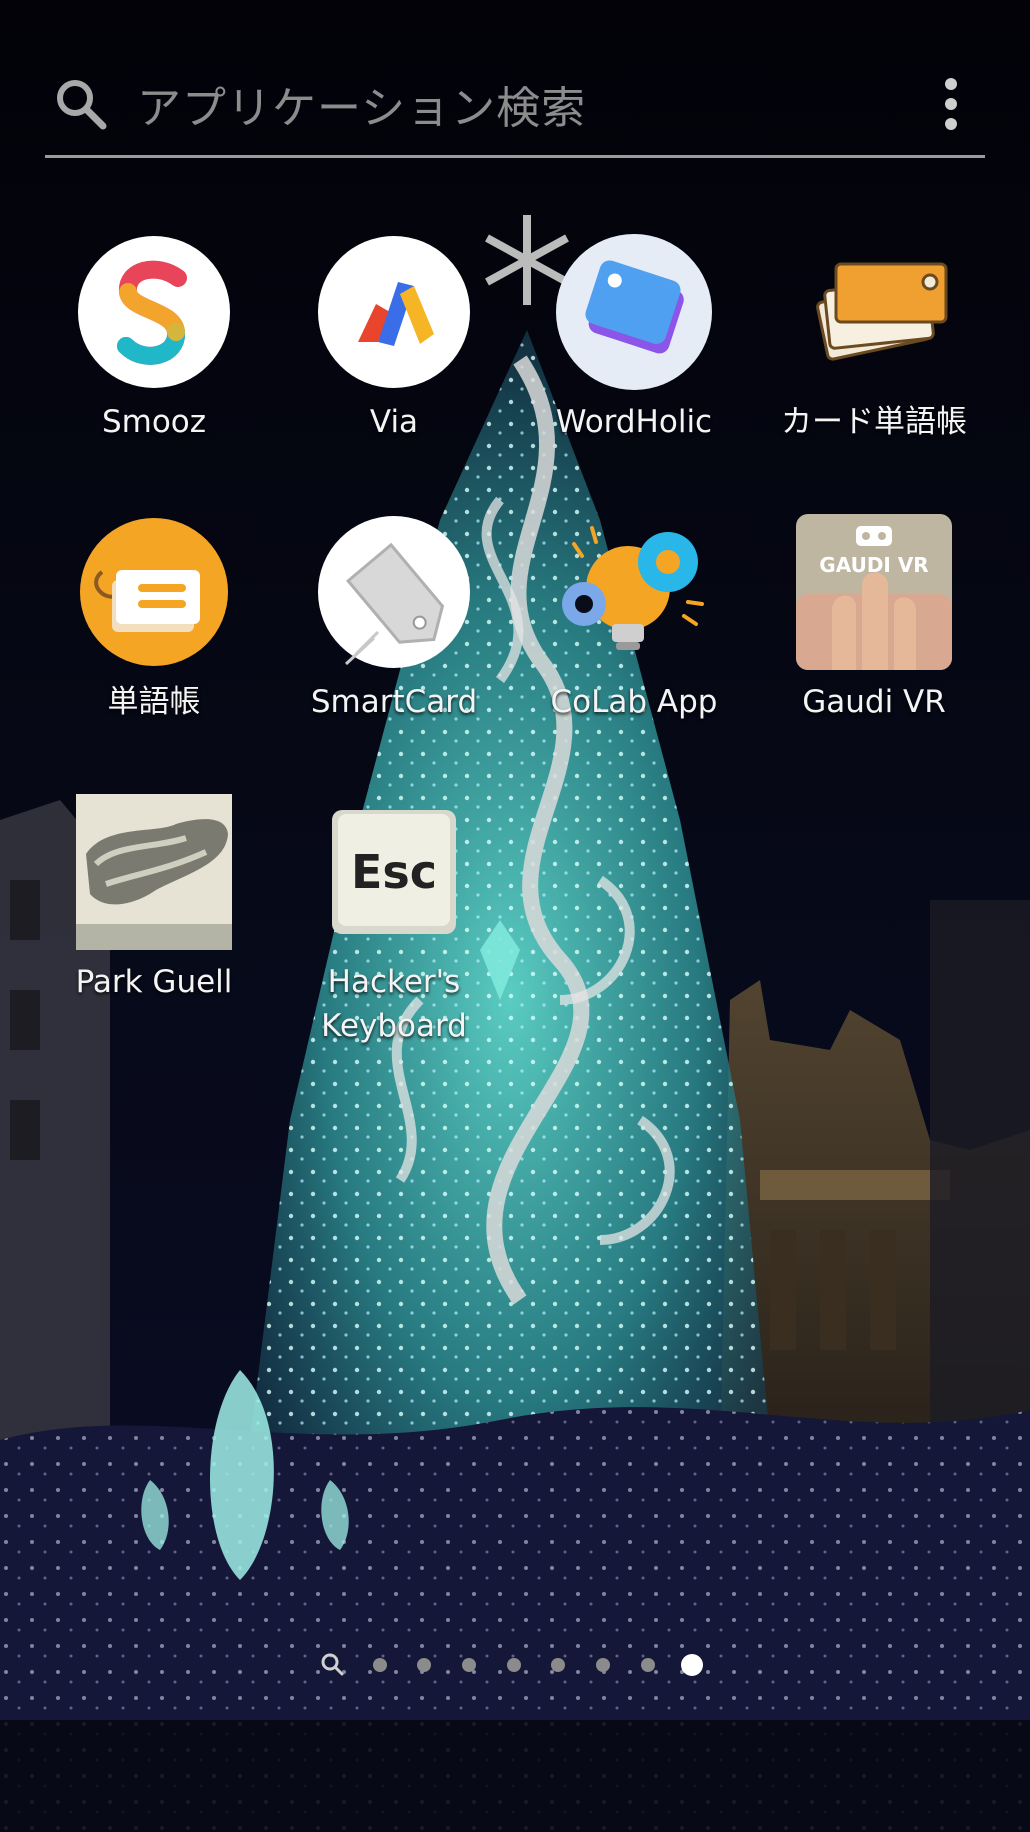 Image resolution: width=1030 pixels, height=1832 pixels. I want to click on app-label: Smooz, so click(154, 422).